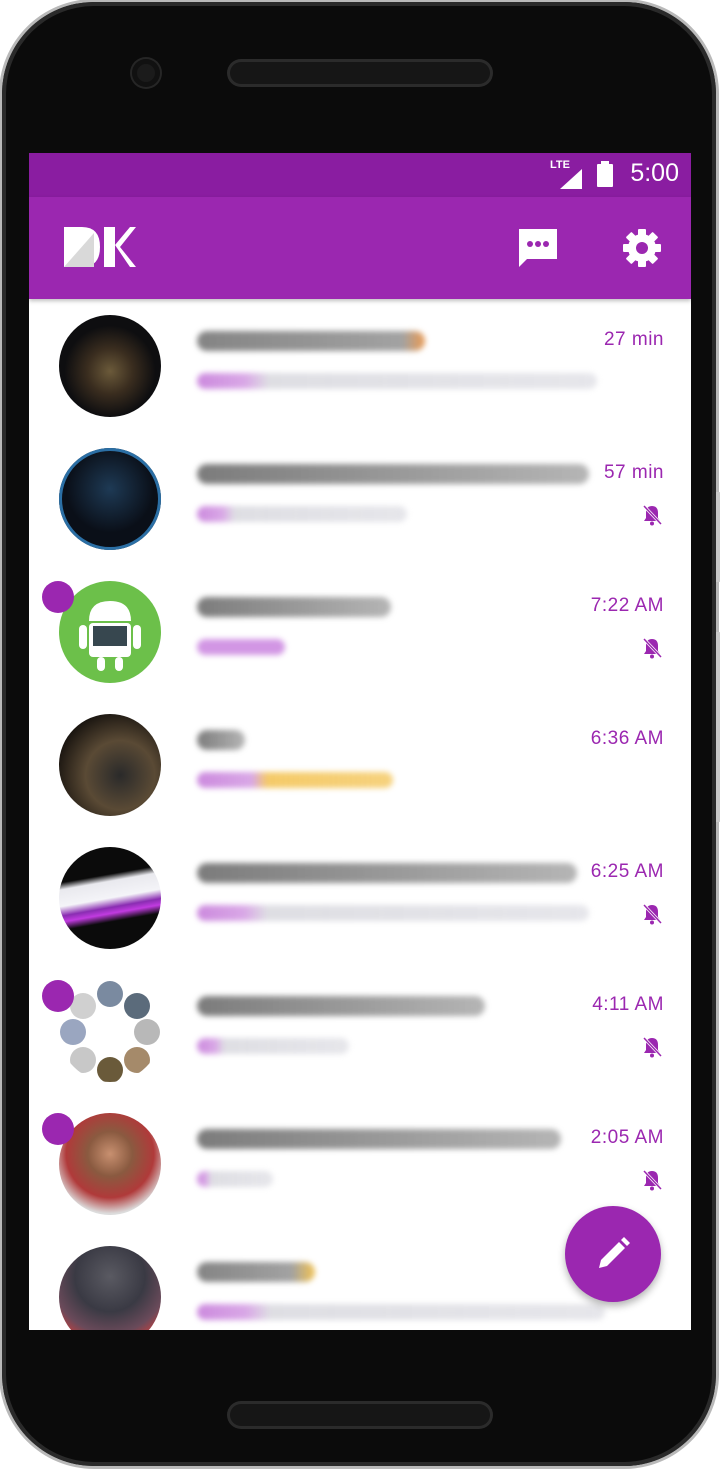 The image size is (720, 1470). I want to click on conversation-time: 6:36 AM, so click(627, 738).